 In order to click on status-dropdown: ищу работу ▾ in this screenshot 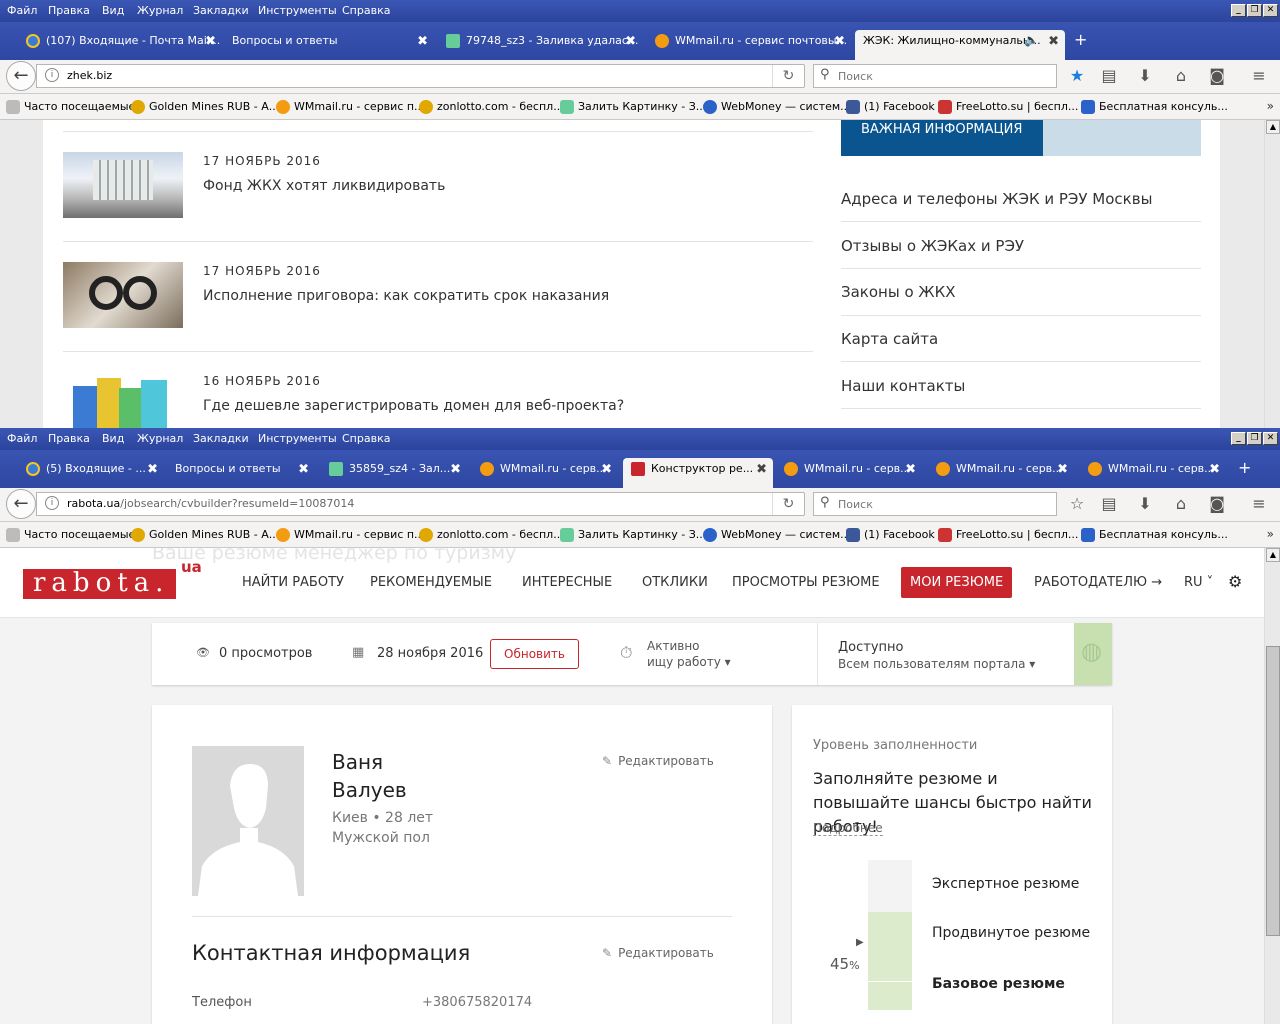, I will do `click(689, 662)`.